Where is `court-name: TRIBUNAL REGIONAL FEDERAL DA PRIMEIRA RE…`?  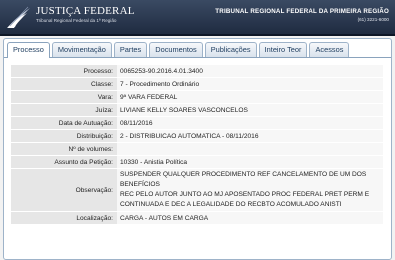 court-name: TRIBUNAL REGIONAL FEDERAL DA PRIMEIRA RE… is located at coordinates (302, 11).